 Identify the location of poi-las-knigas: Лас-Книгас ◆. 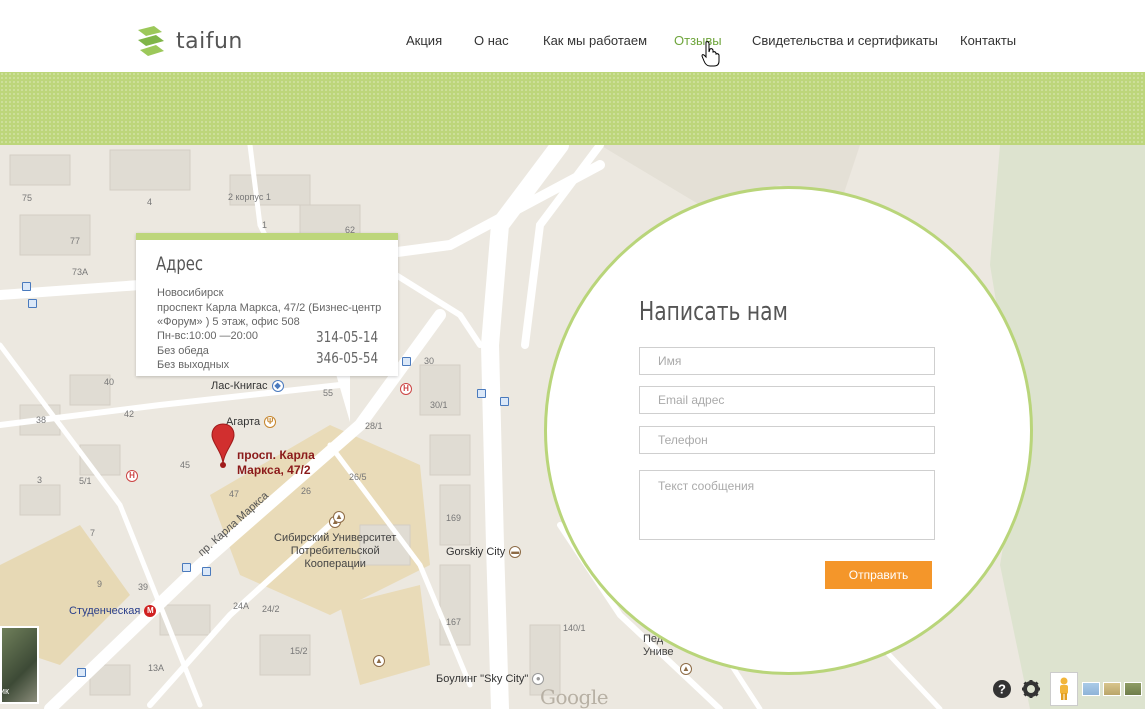
(247, 386).